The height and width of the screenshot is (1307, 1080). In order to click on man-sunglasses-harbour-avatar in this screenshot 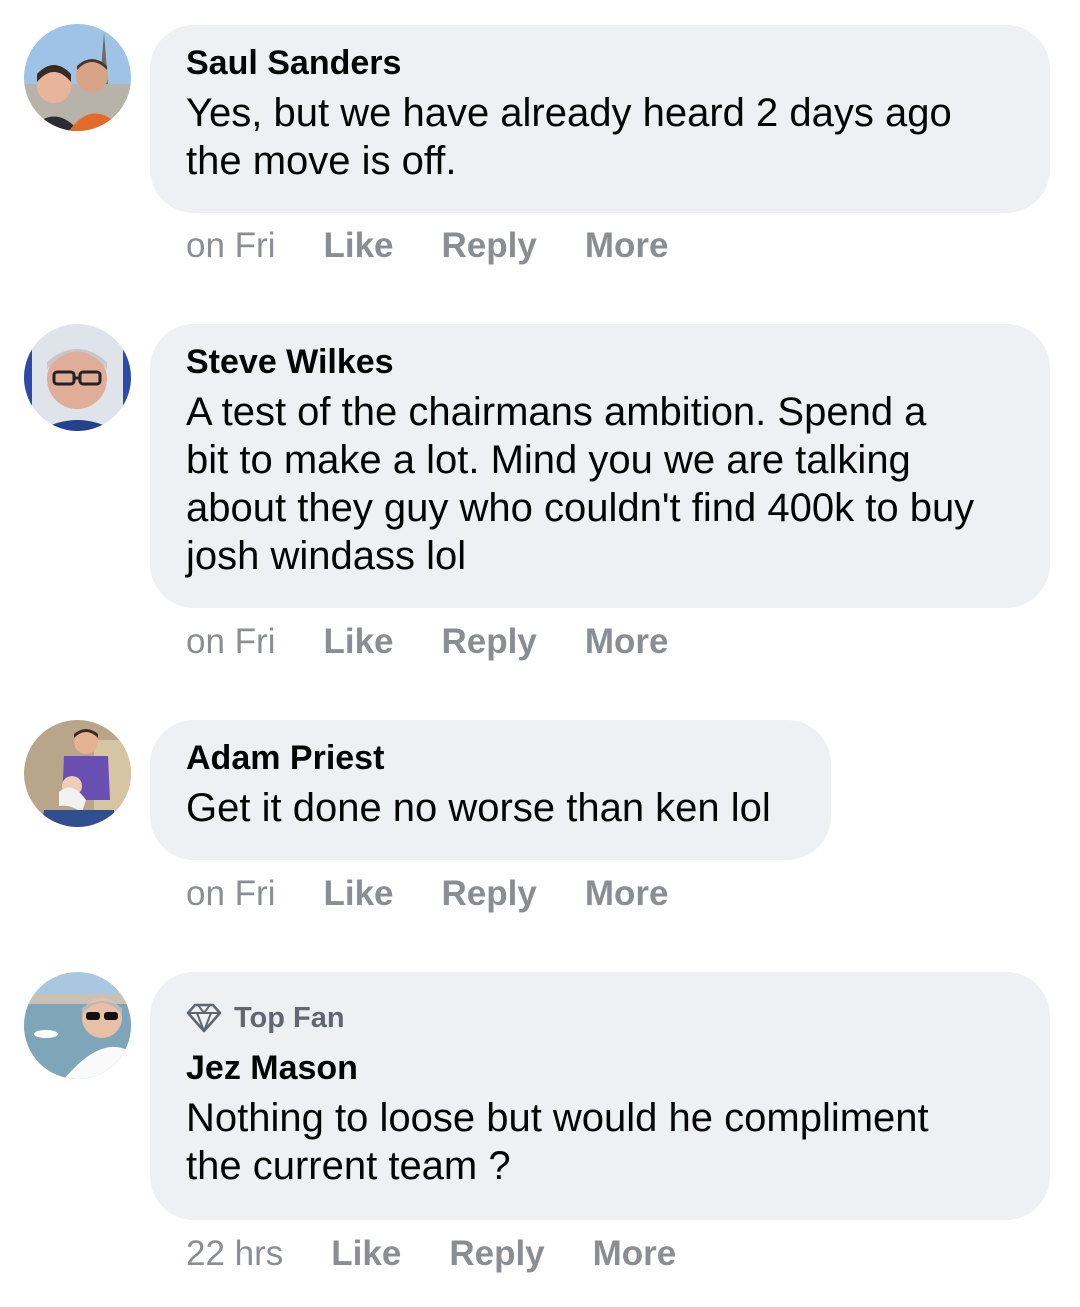, I will do `click(77, 1025)`.